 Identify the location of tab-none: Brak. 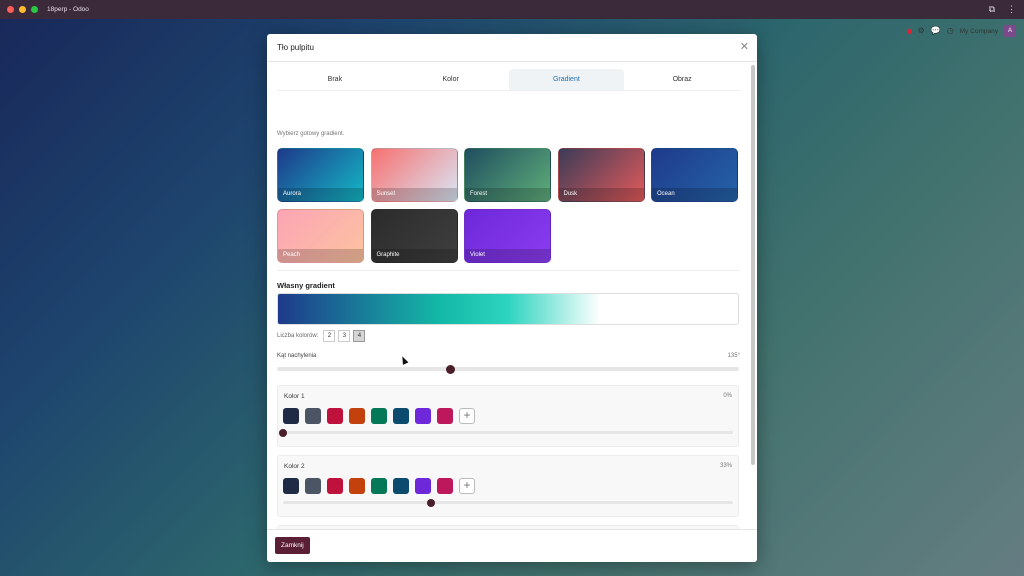
(335, 79).